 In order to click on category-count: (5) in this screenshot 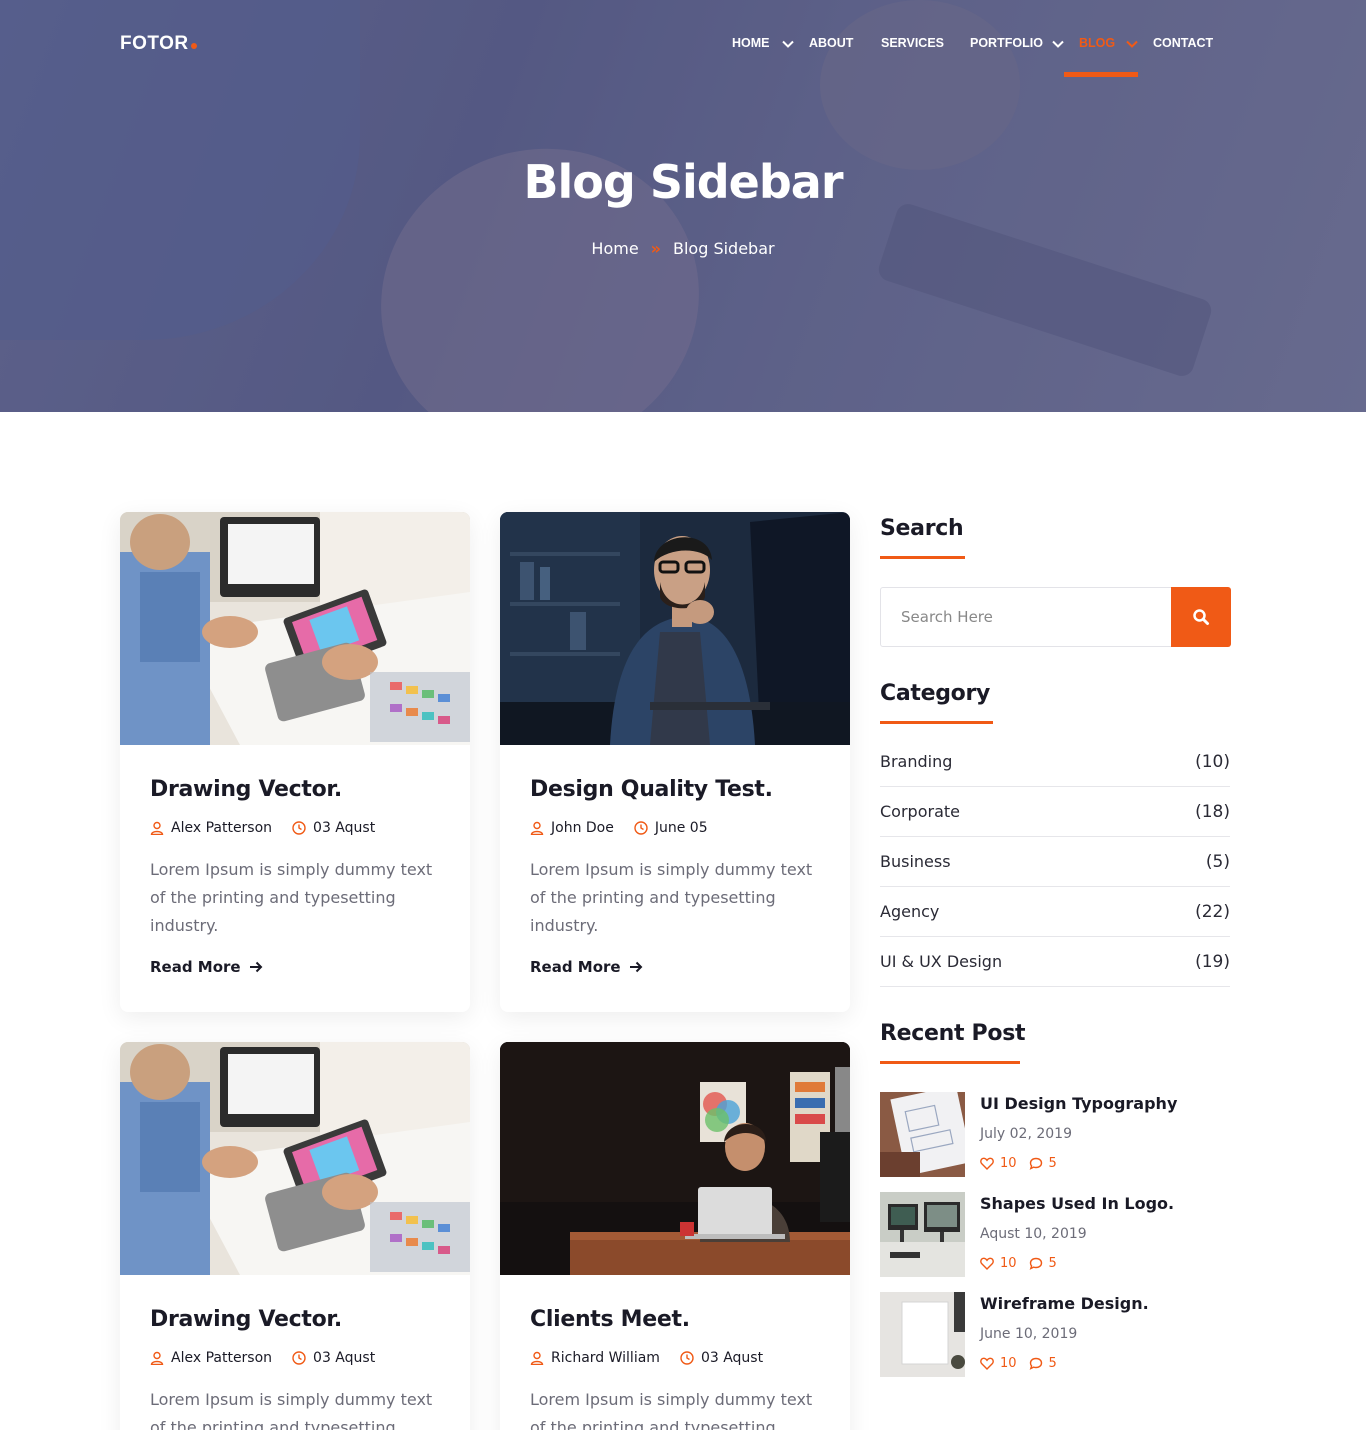, I will do `click(1217, 861)`.